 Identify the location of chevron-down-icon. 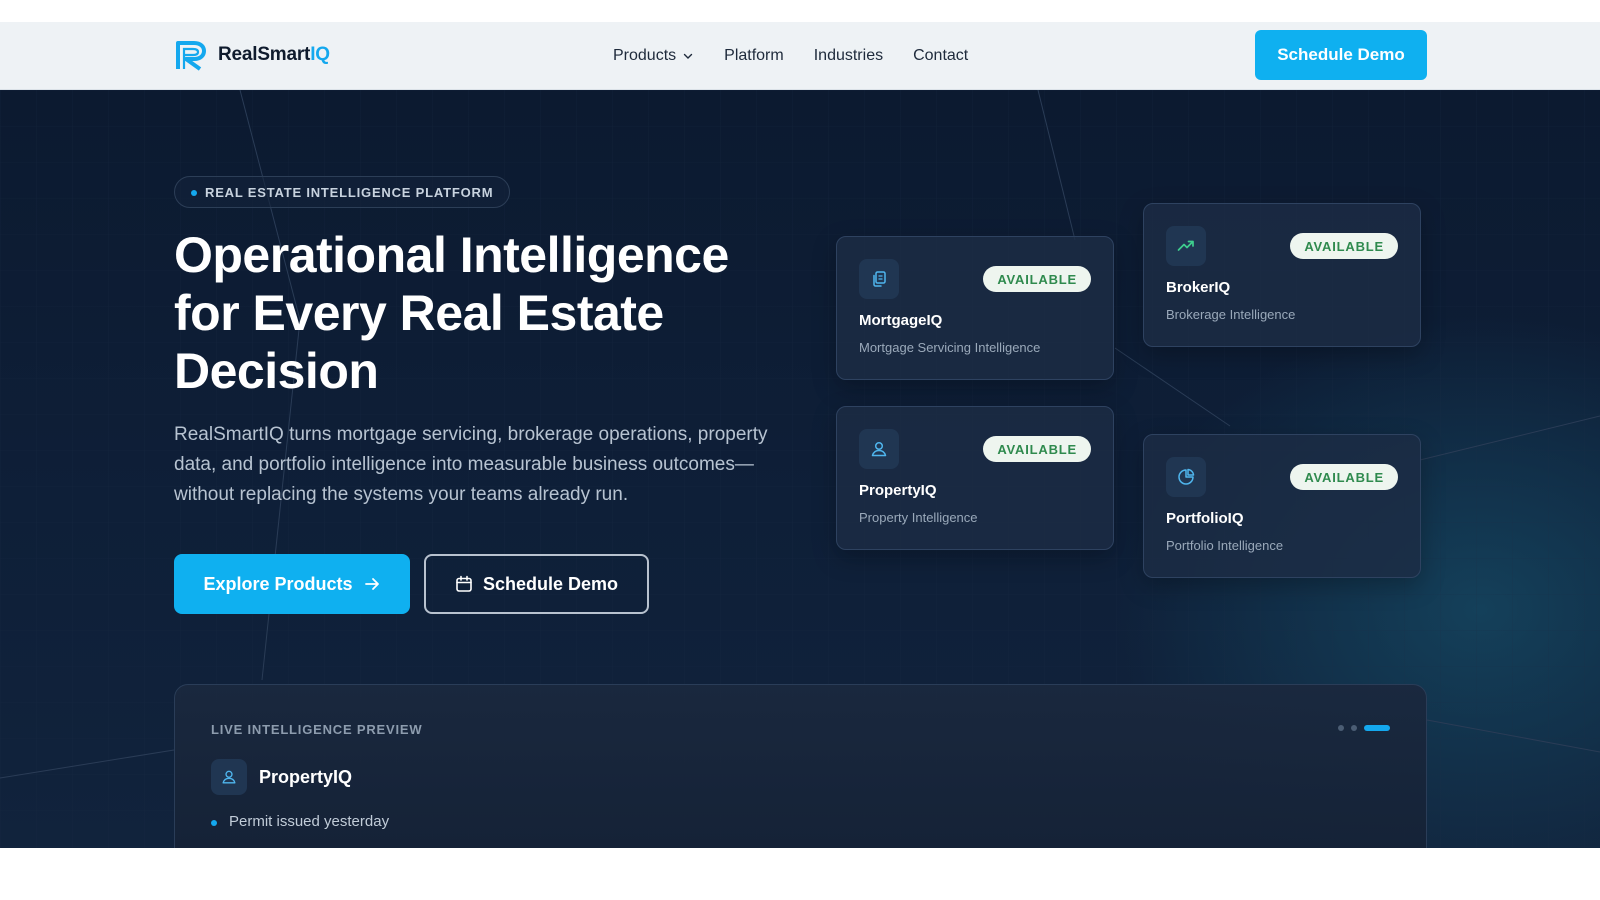
(688, 56).